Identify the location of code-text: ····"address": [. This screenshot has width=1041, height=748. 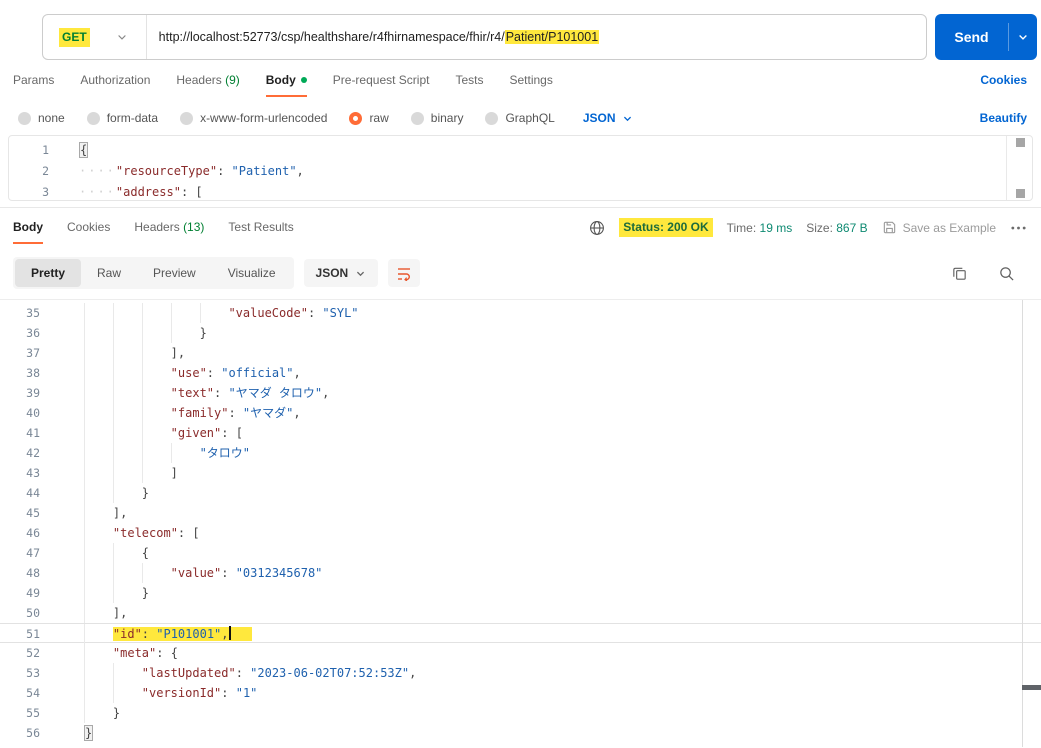
(547, 191).